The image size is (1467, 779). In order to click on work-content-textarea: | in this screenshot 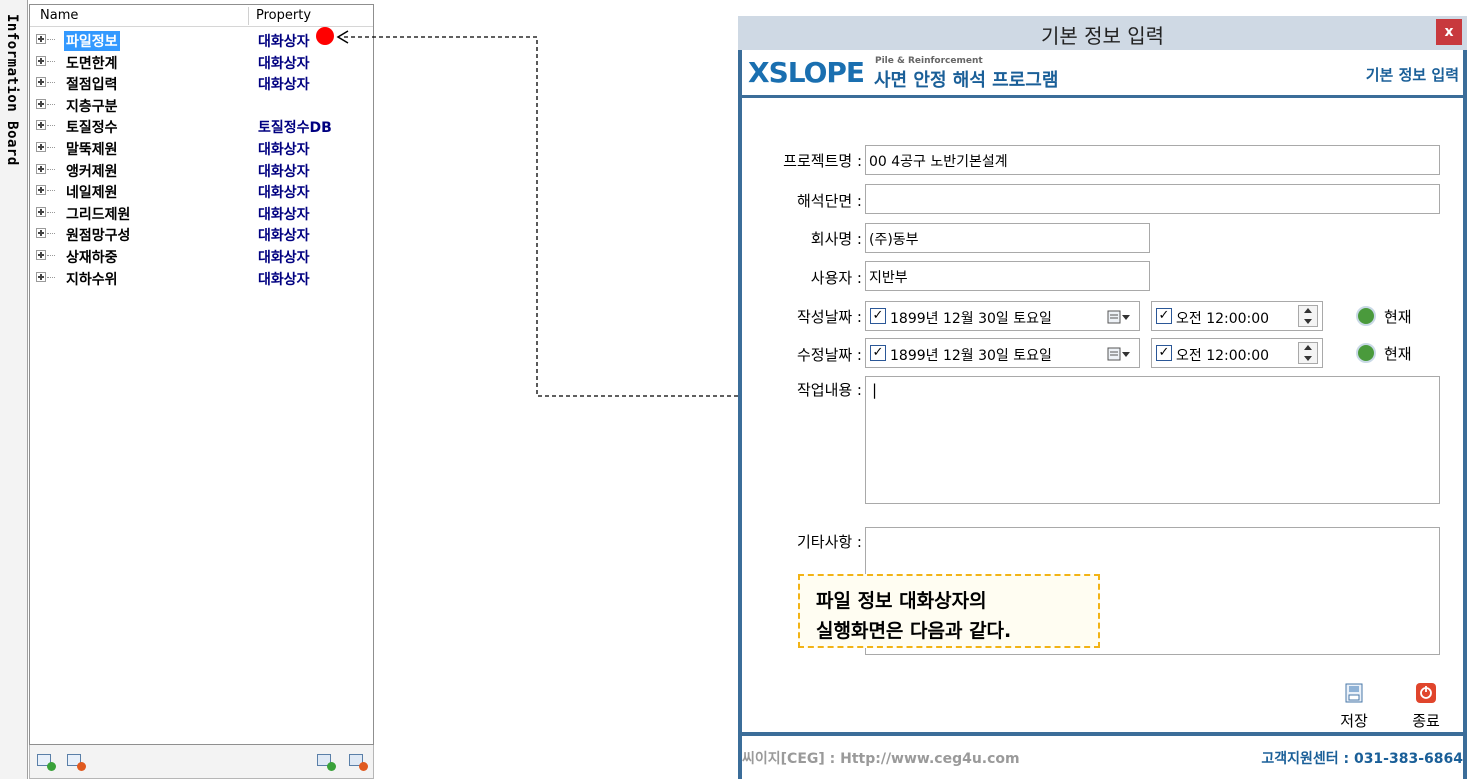, I will do `click(1152, 440)`.